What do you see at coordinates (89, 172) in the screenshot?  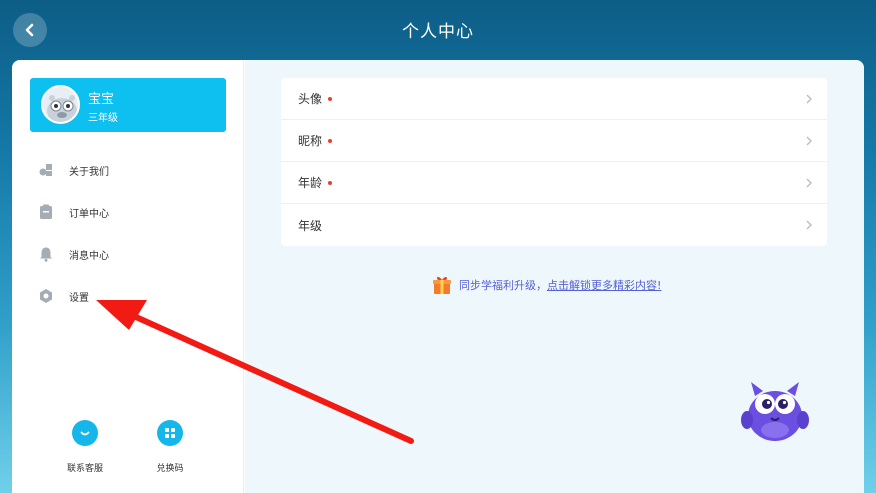 I see `sidebar-item-label: 关于我们` at bounding box center [89, 172].